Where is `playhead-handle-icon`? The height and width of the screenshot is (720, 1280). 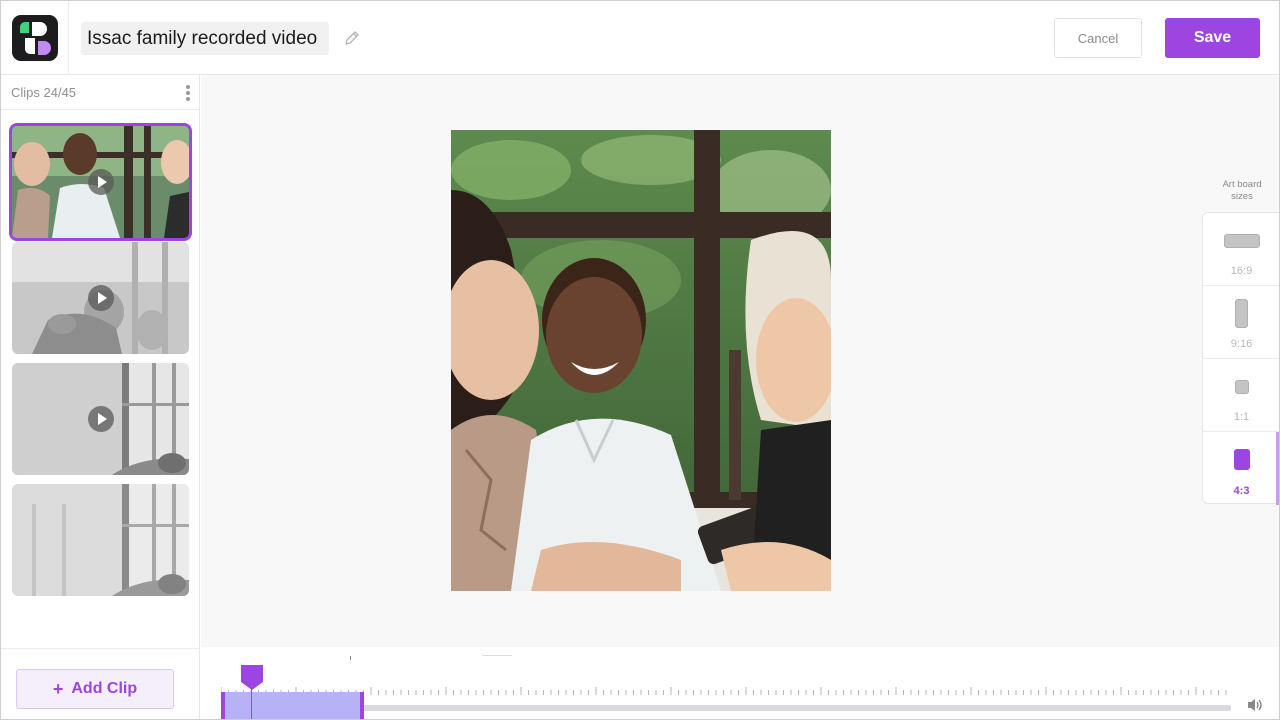
playhead-handle-icon is located at coordinates (252, 677).